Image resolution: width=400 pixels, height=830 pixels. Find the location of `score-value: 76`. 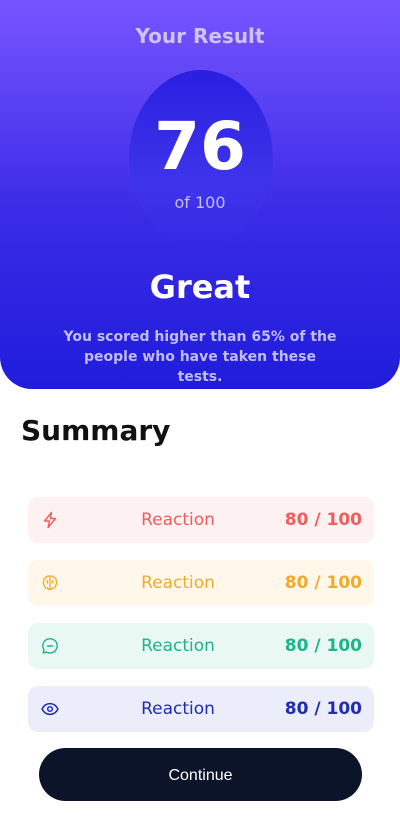

score-value: 76 is located at coordinates (200, 146).